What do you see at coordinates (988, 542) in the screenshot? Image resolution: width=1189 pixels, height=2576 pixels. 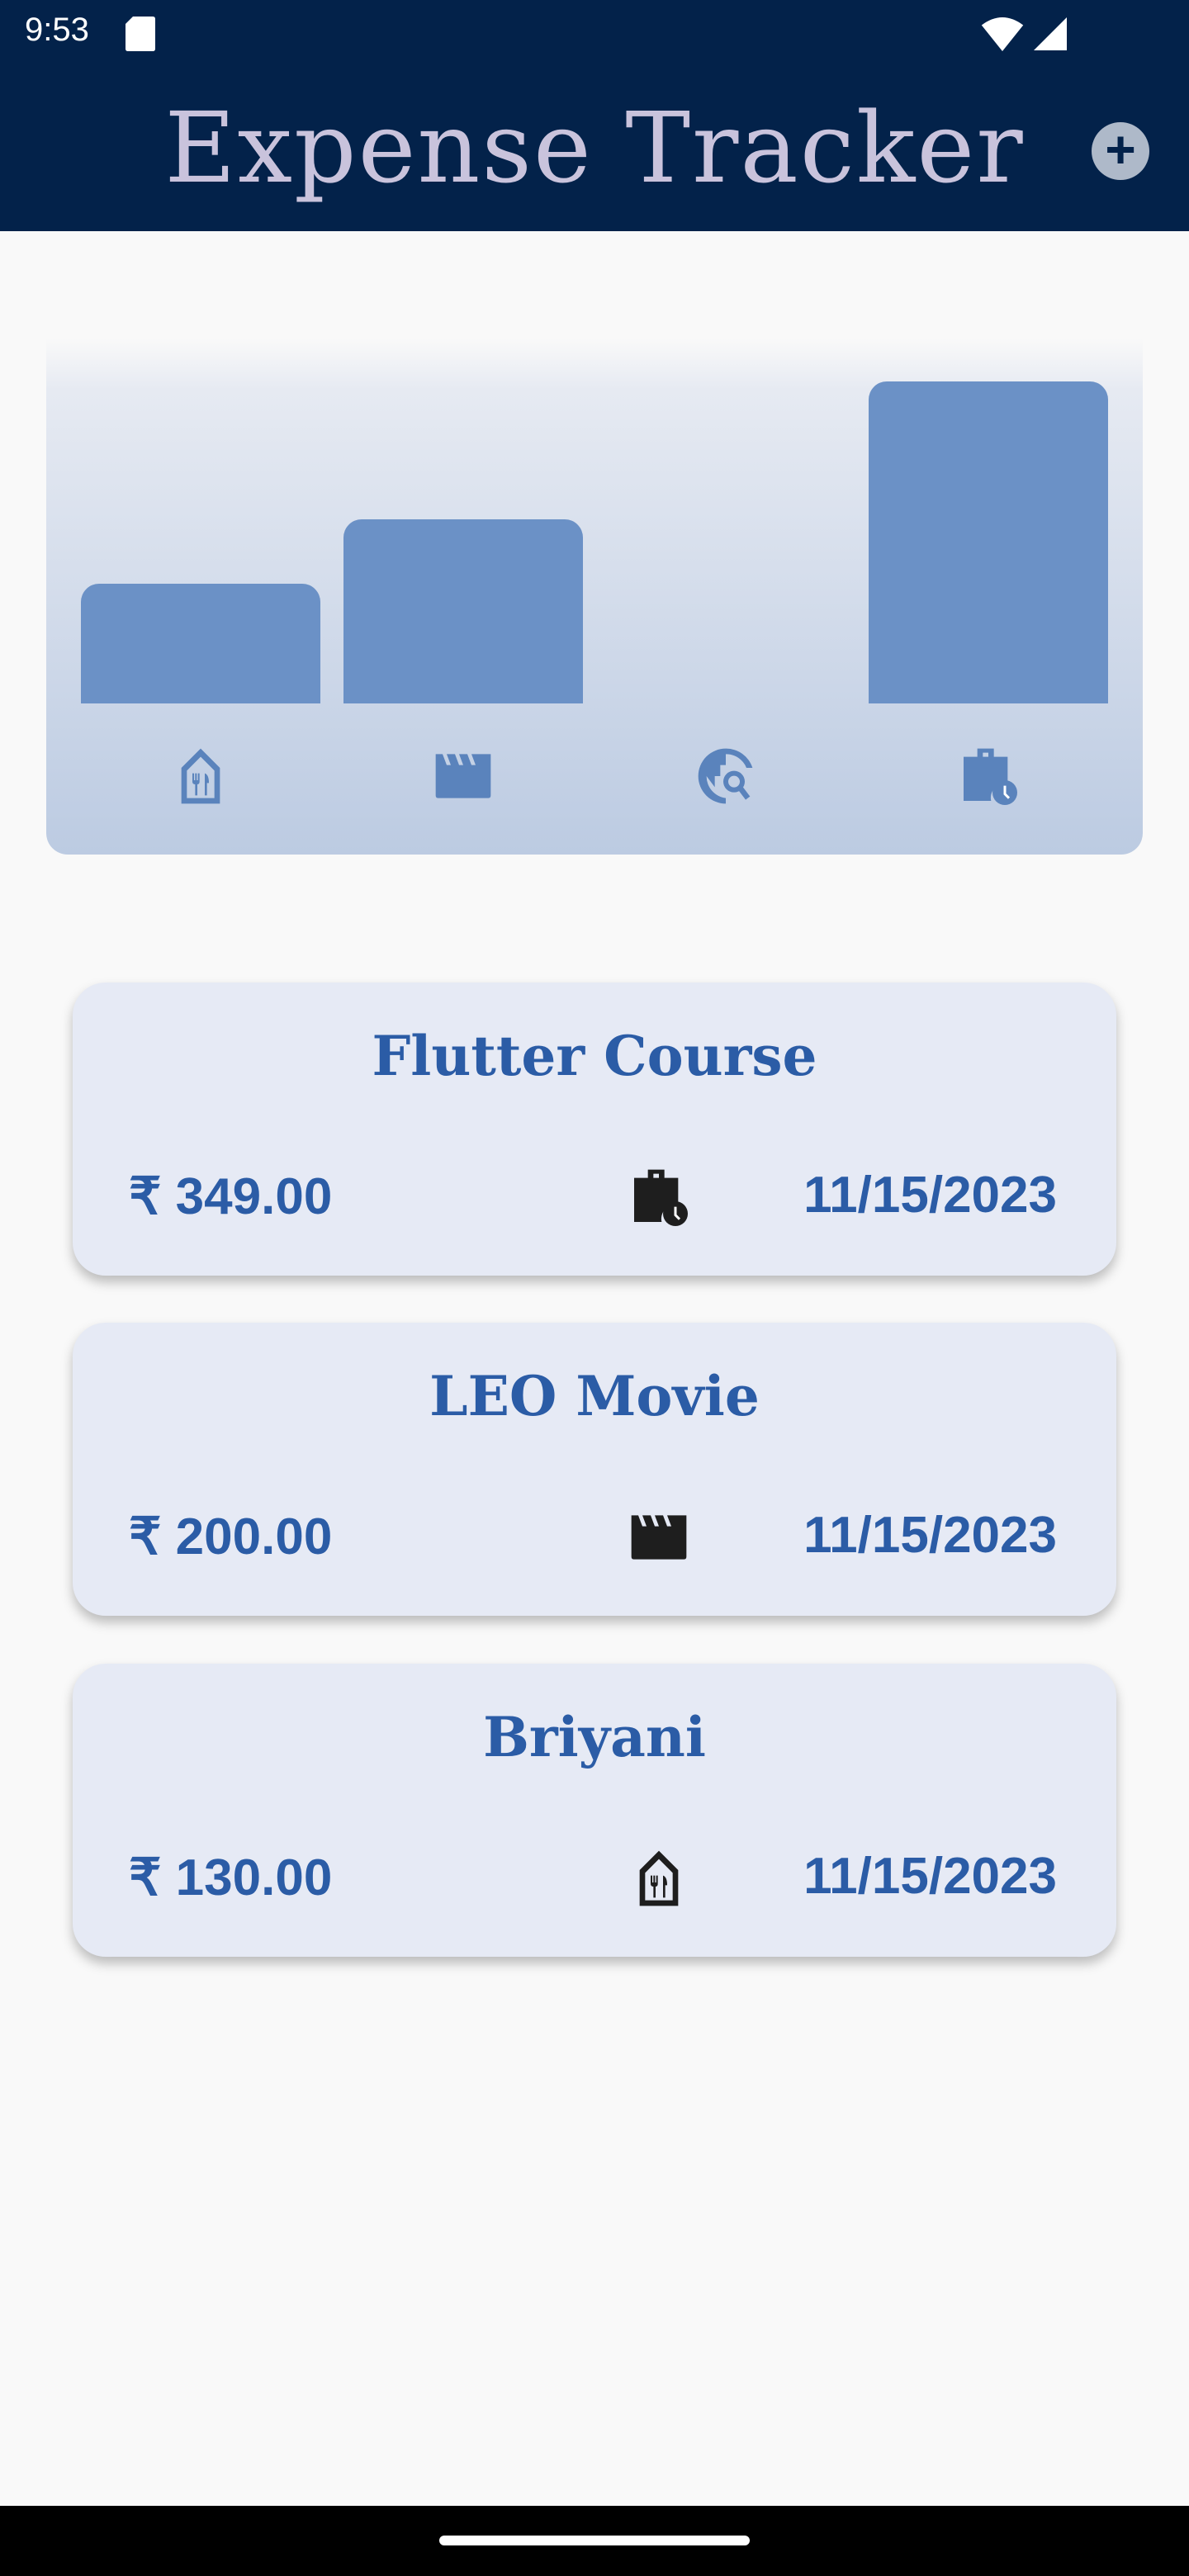 I see `chart-bar-work` at bounding box center [988, 542].